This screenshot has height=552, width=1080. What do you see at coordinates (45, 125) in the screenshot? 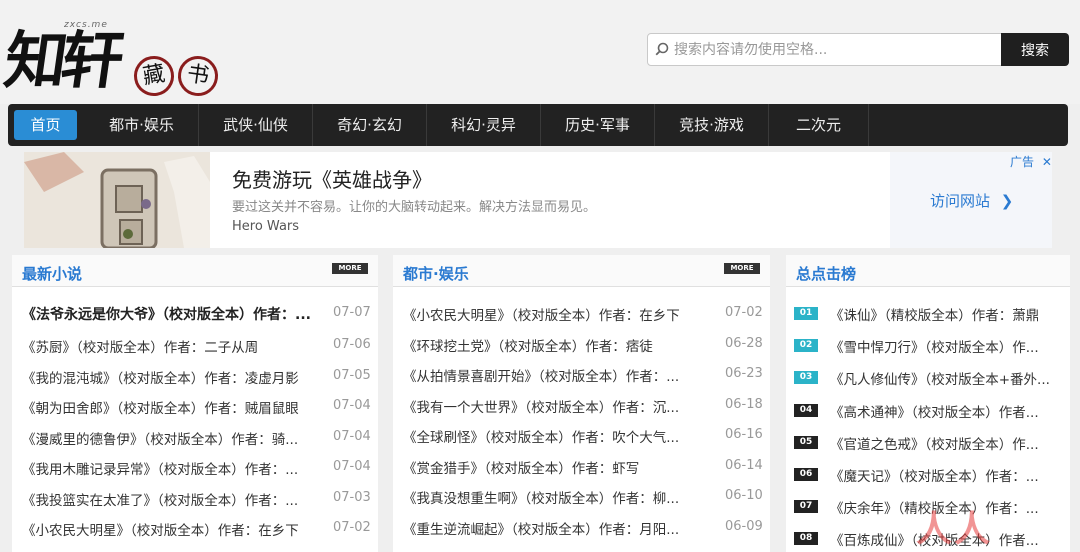
I see `nav-home: 首页` at bounding box center [45, 125].